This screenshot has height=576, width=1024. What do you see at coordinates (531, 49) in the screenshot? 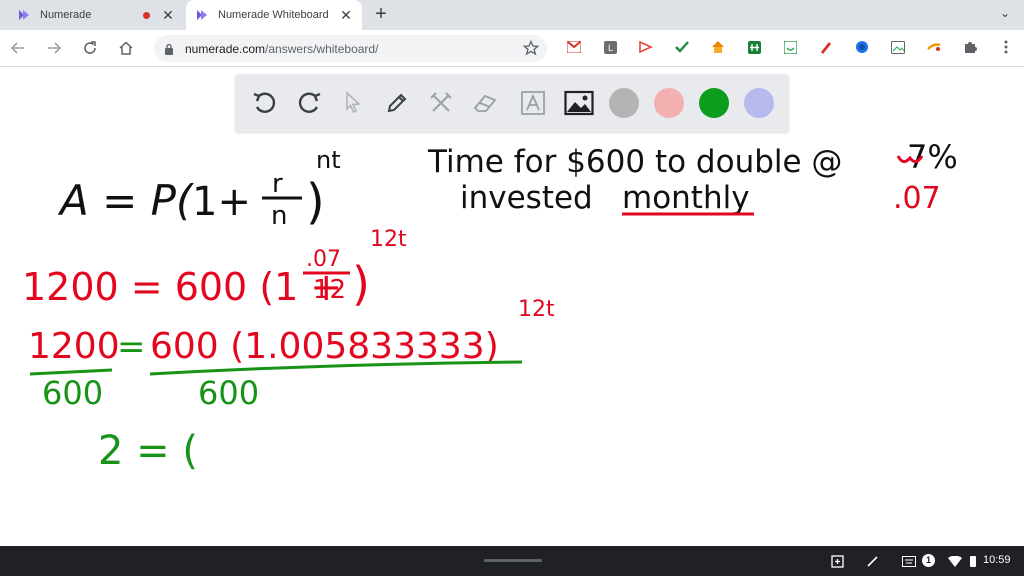
I see `bookmark-star-icon` at bounding box center [531, 49].